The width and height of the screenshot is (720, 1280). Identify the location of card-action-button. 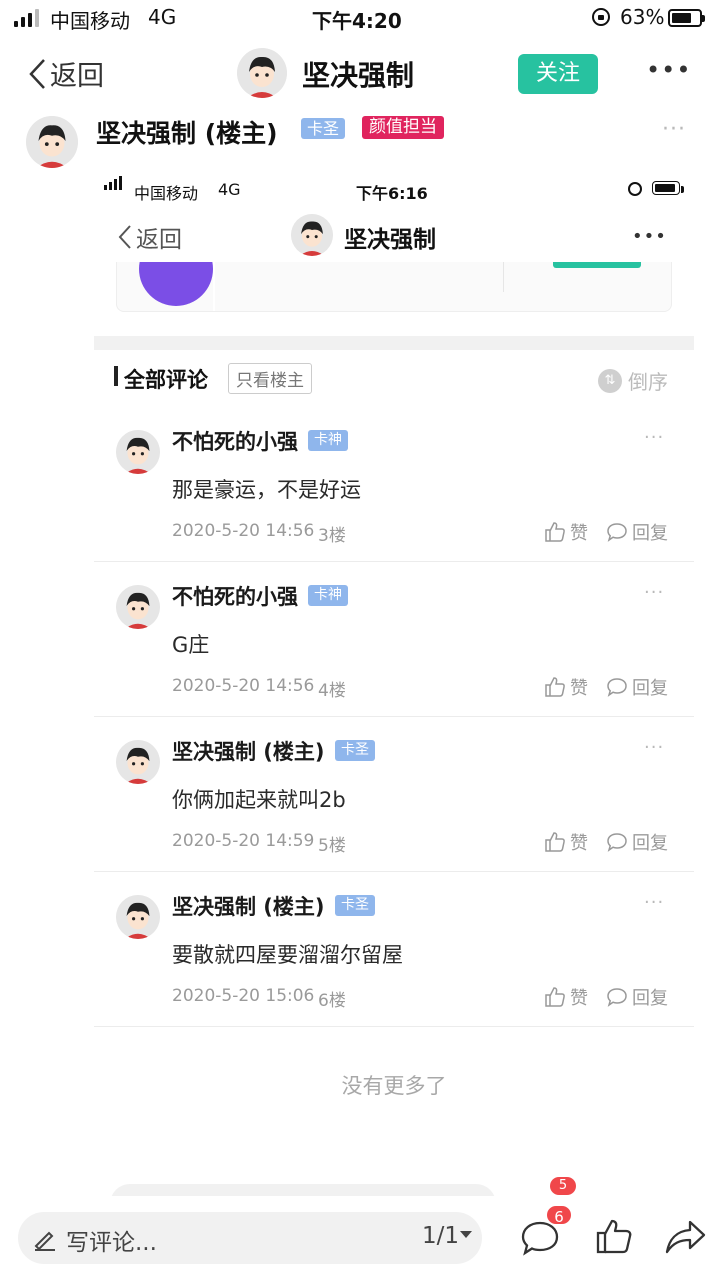
(597, 265).